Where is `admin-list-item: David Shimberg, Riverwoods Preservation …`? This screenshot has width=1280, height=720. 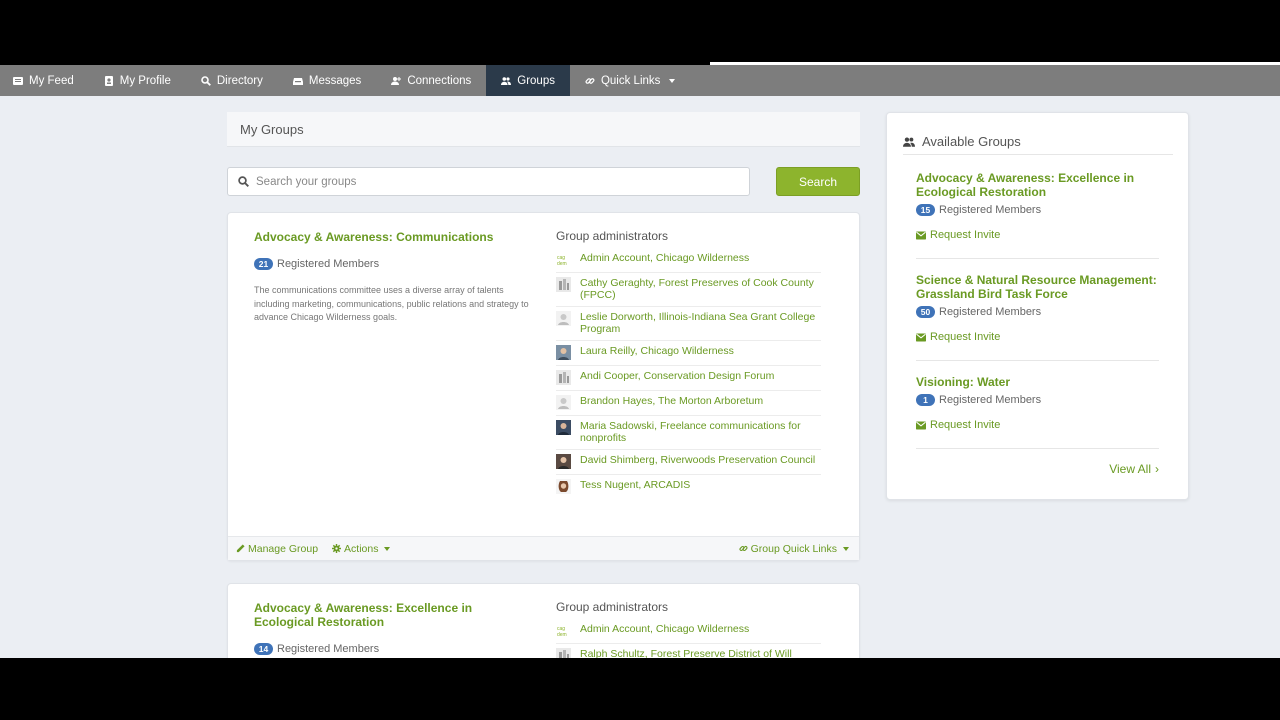
admin-list-item: David Shimberg, Riverwoods Preservation … is located at coordinates (688, 462).